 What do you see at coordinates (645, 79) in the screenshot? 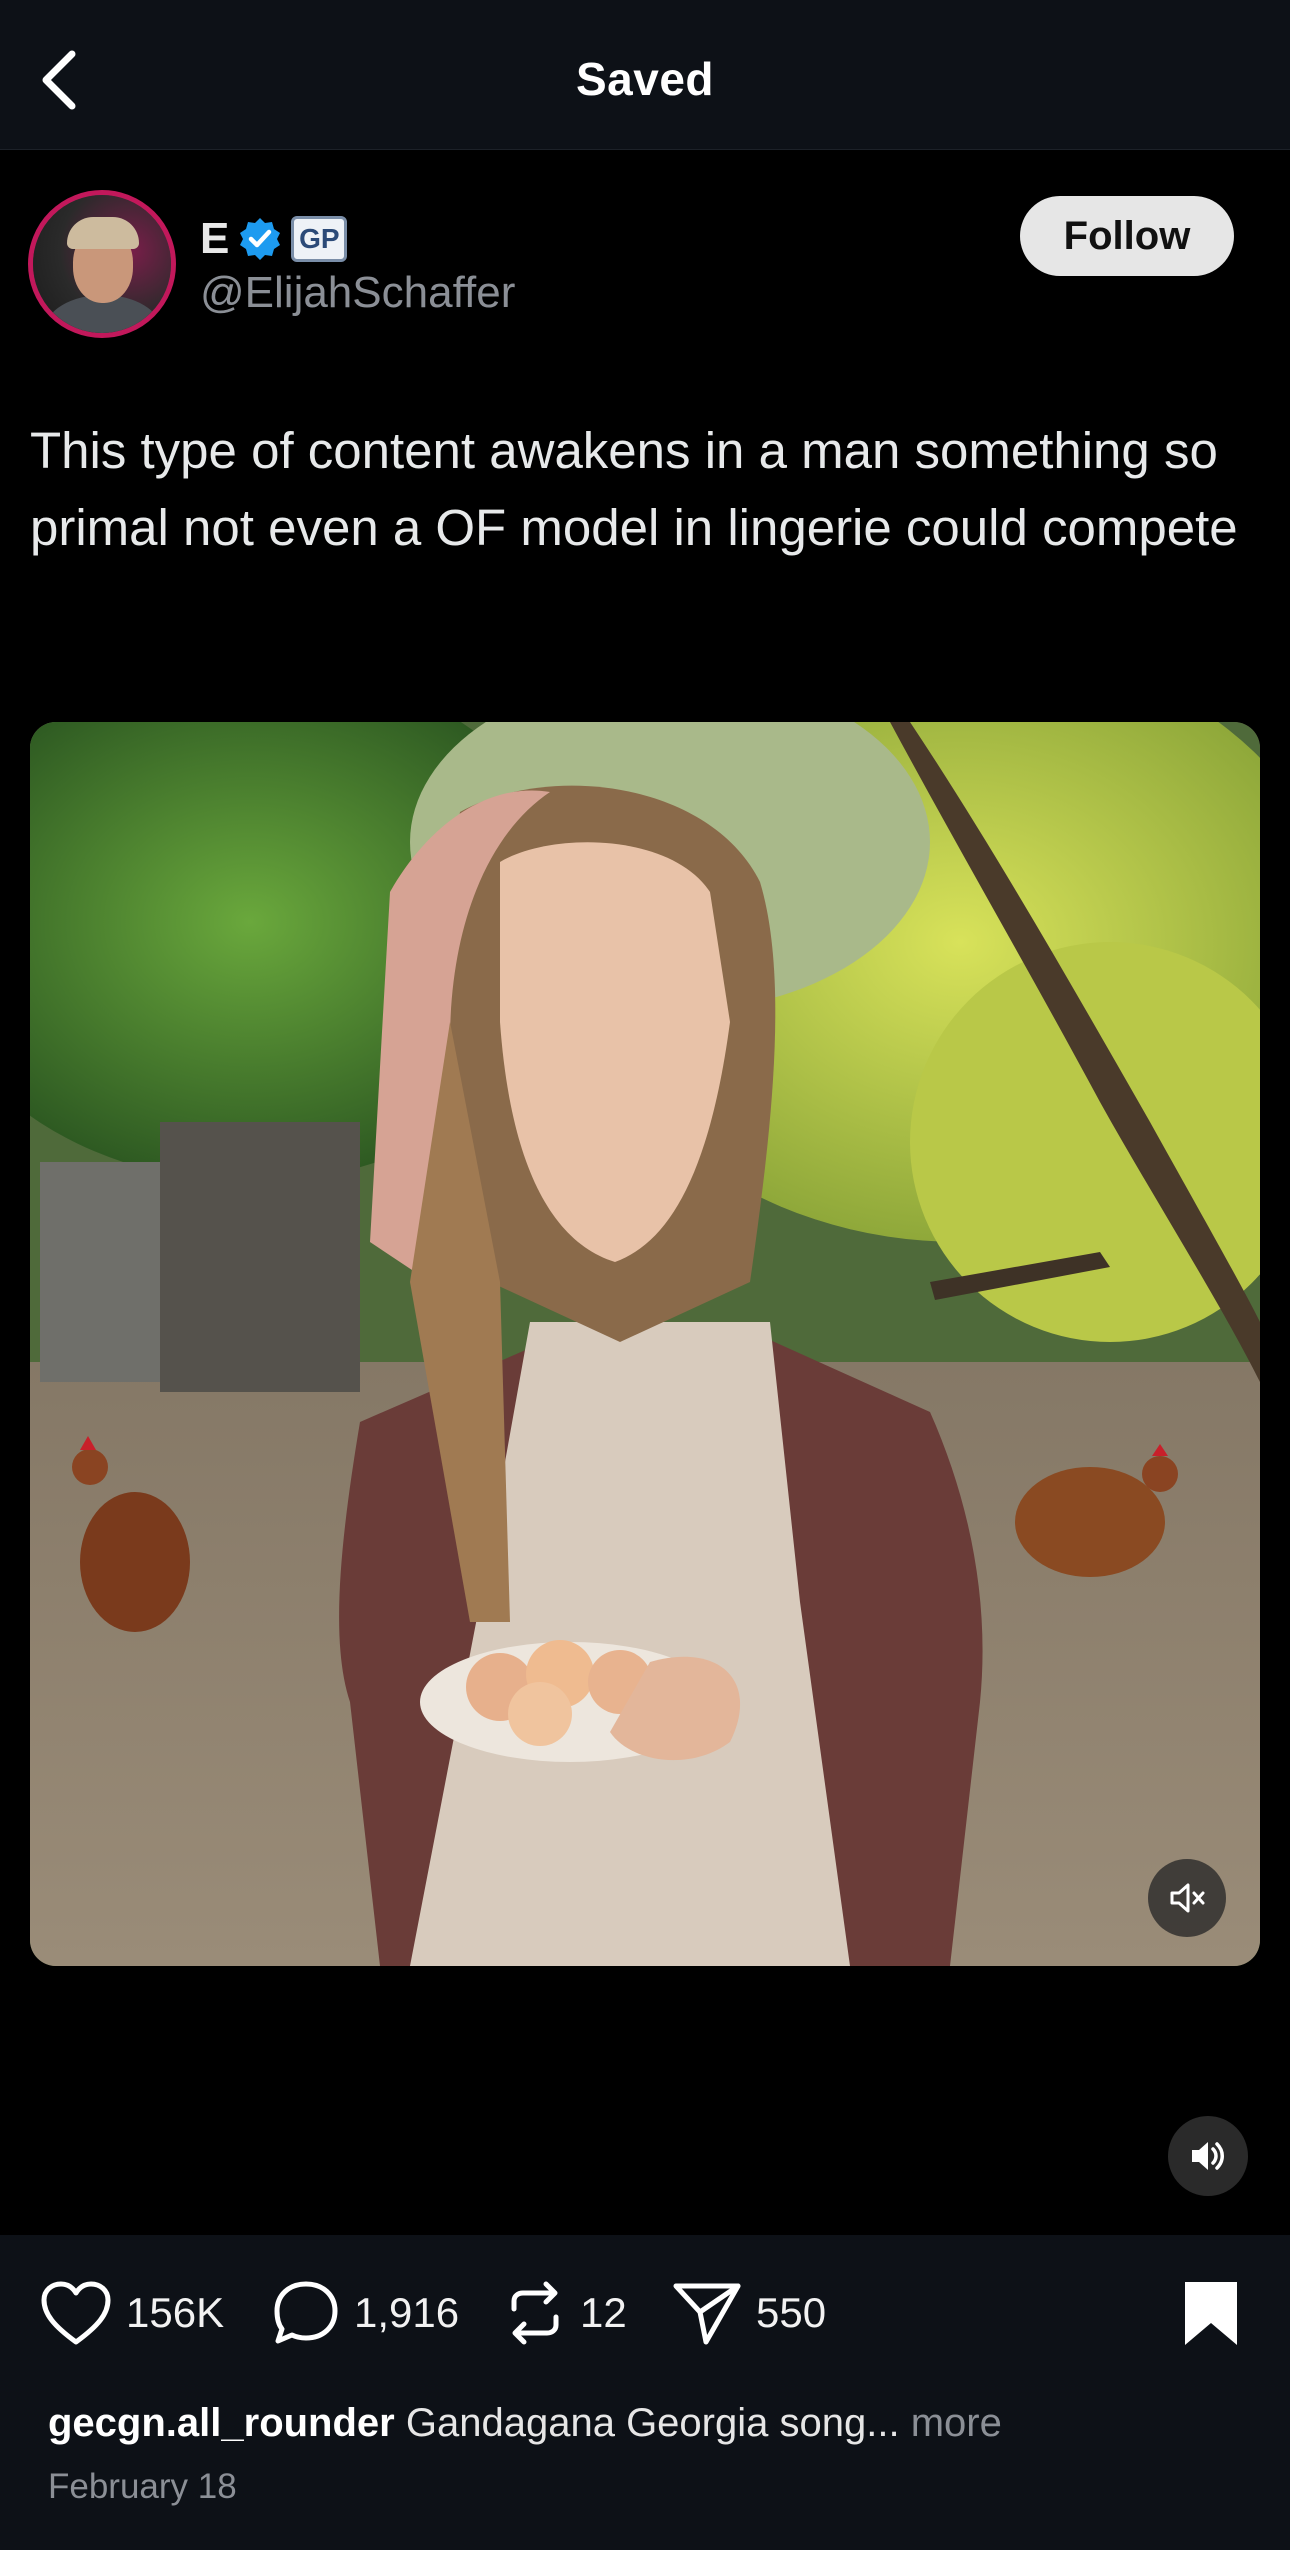
I see `page-title: Saved` at bounding box center [645, 79].